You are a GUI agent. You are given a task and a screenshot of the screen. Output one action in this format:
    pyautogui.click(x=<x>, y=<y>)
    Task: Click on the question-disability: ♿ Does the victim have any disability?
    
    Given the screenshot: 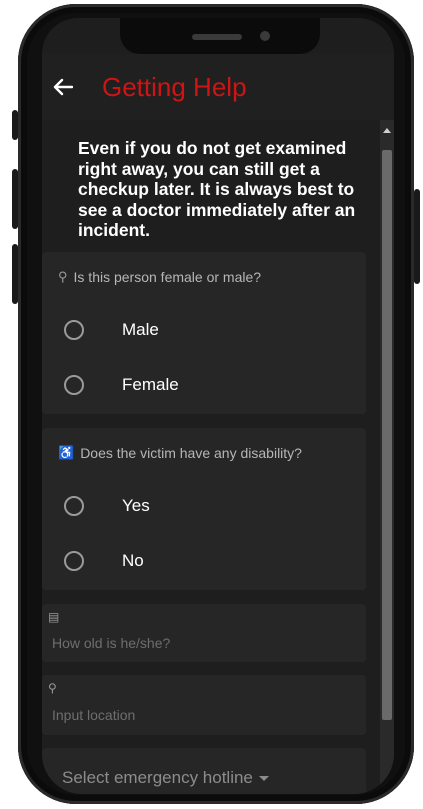 What is the action you would take?
    pyautogui.click(x=204, y=453)
    